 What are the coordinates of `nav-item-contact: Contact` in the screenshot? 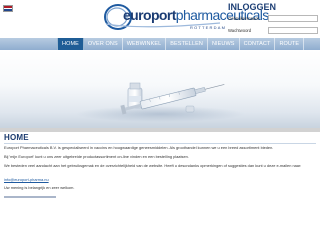 It's located at (258, 44).